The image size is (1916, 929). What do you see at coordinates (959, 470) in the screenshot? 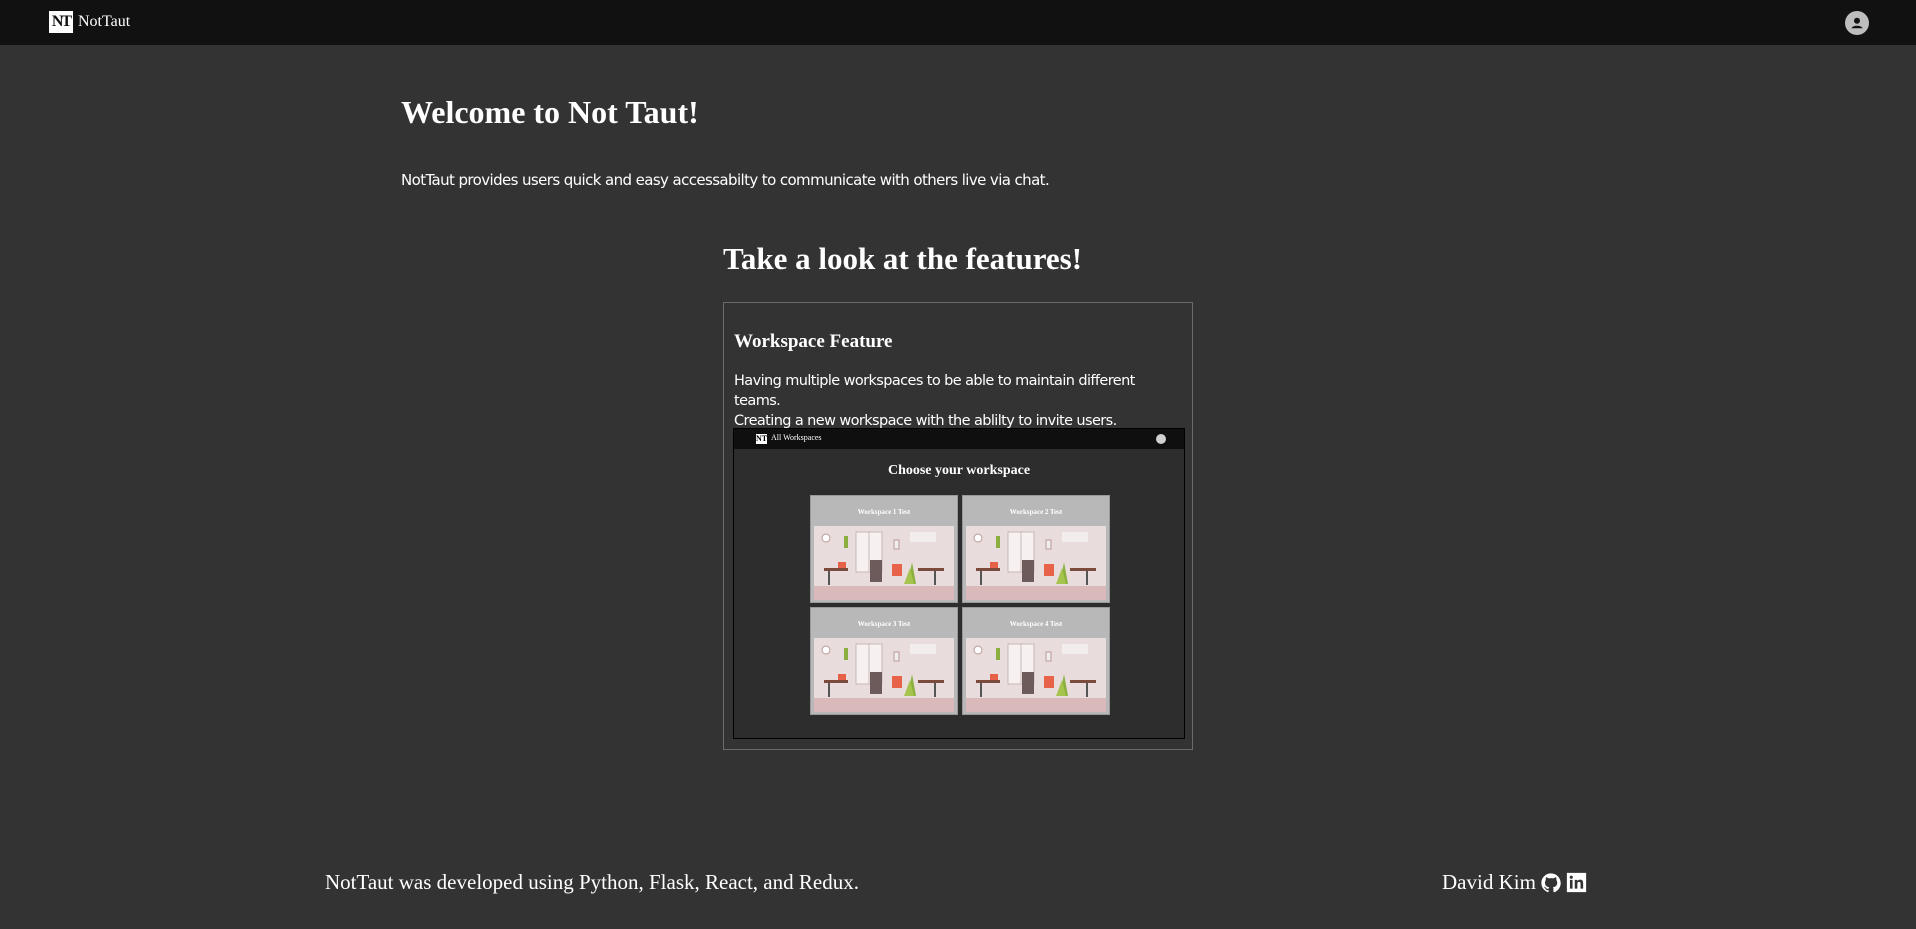
I see `preview-heading: Choose your workspace` at bounding box center [959, 470].